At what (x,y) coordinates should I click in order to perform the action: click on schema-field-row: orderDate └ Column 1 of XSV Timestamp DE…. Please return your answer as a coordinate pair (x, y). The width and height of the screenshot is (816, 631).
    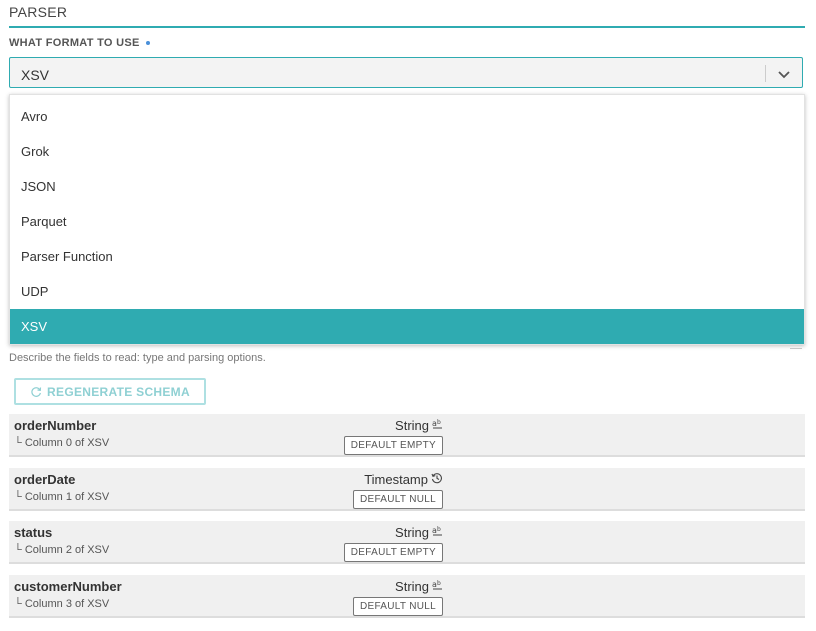
    Looking at the image, I should click on (407, 489).